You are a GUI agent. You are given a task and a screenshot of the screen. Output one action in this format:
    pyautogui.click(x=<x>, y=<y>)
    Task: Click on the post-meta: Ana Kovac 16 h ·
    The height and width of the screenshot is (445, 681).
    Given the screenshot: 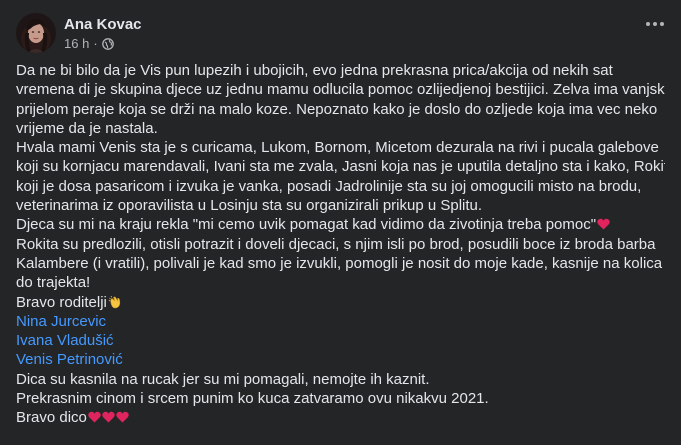 What is the action you would take?
    pyautogui.click(x=103, y=33)
    